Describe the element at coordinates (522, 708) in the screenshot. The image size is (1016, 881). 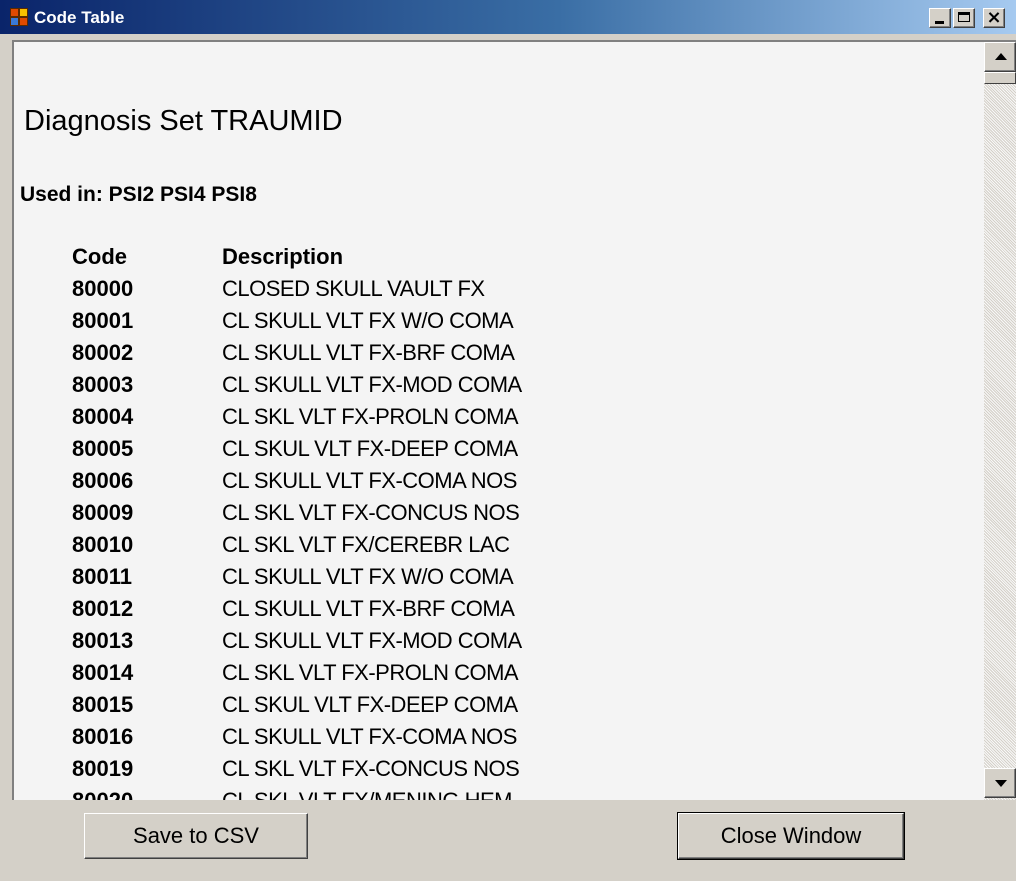
I see `table-row: 80015 CL SKUL VLT FX-DEEP COMA` at that location.